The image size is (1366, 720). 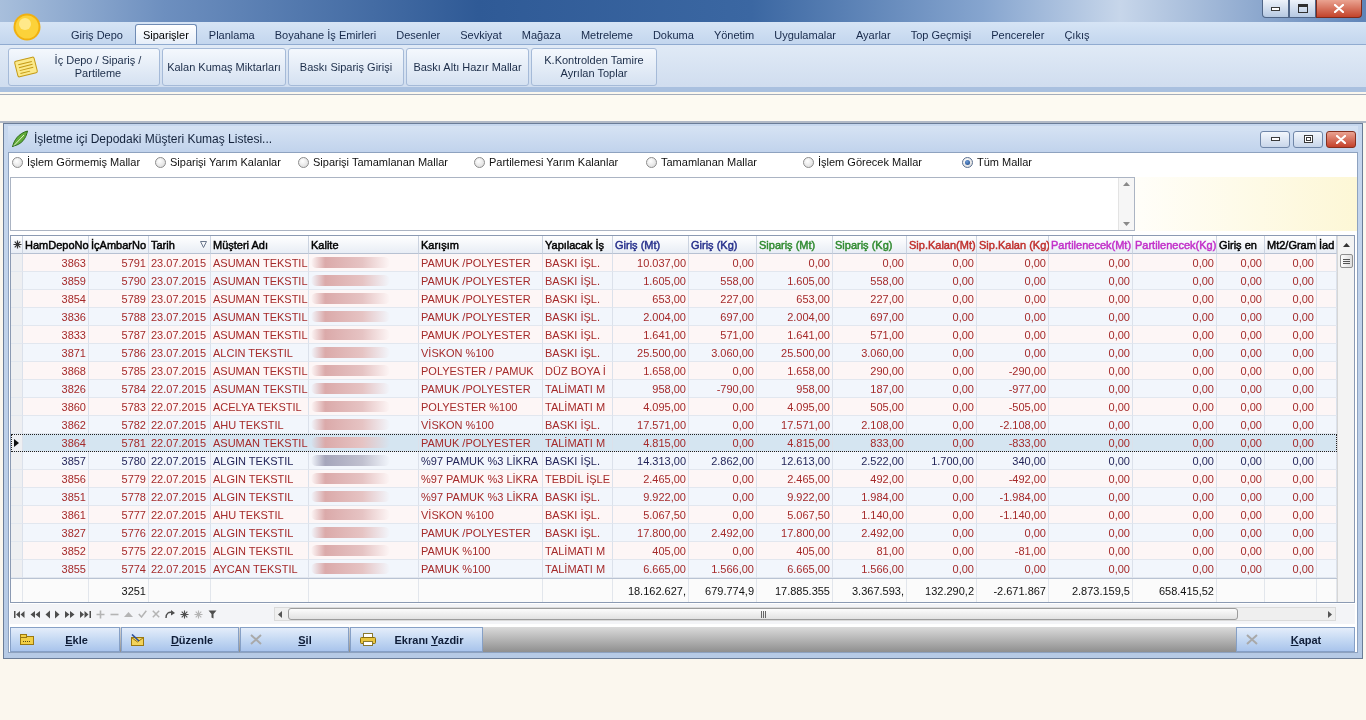 What do you see at coordinates (19, 614) in the screenshot?
I see `skip-start-icon` at bounding box center [19, 614].